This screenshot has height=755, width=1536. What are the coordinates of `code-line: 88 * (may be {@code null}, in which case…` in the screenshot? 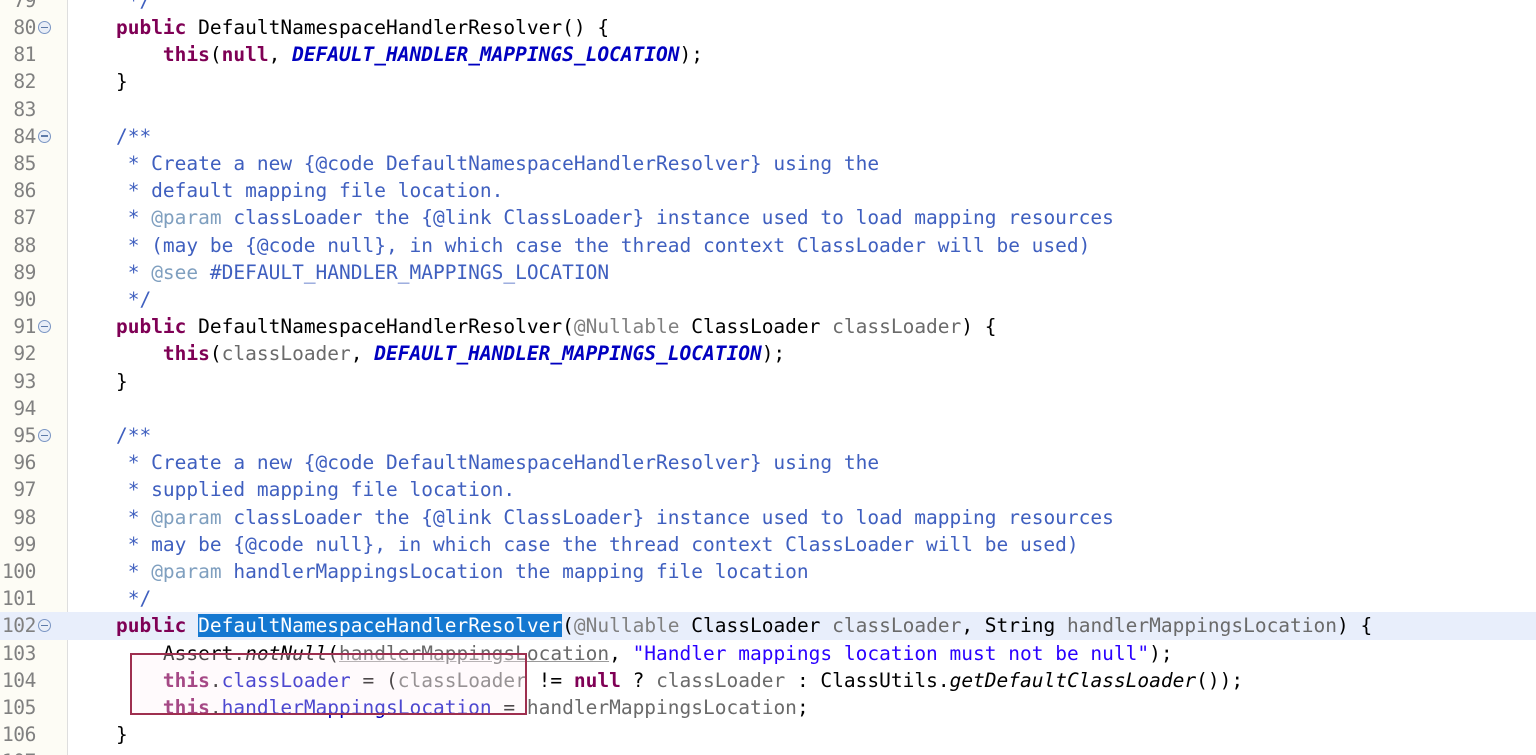 It's located at (768, 245).